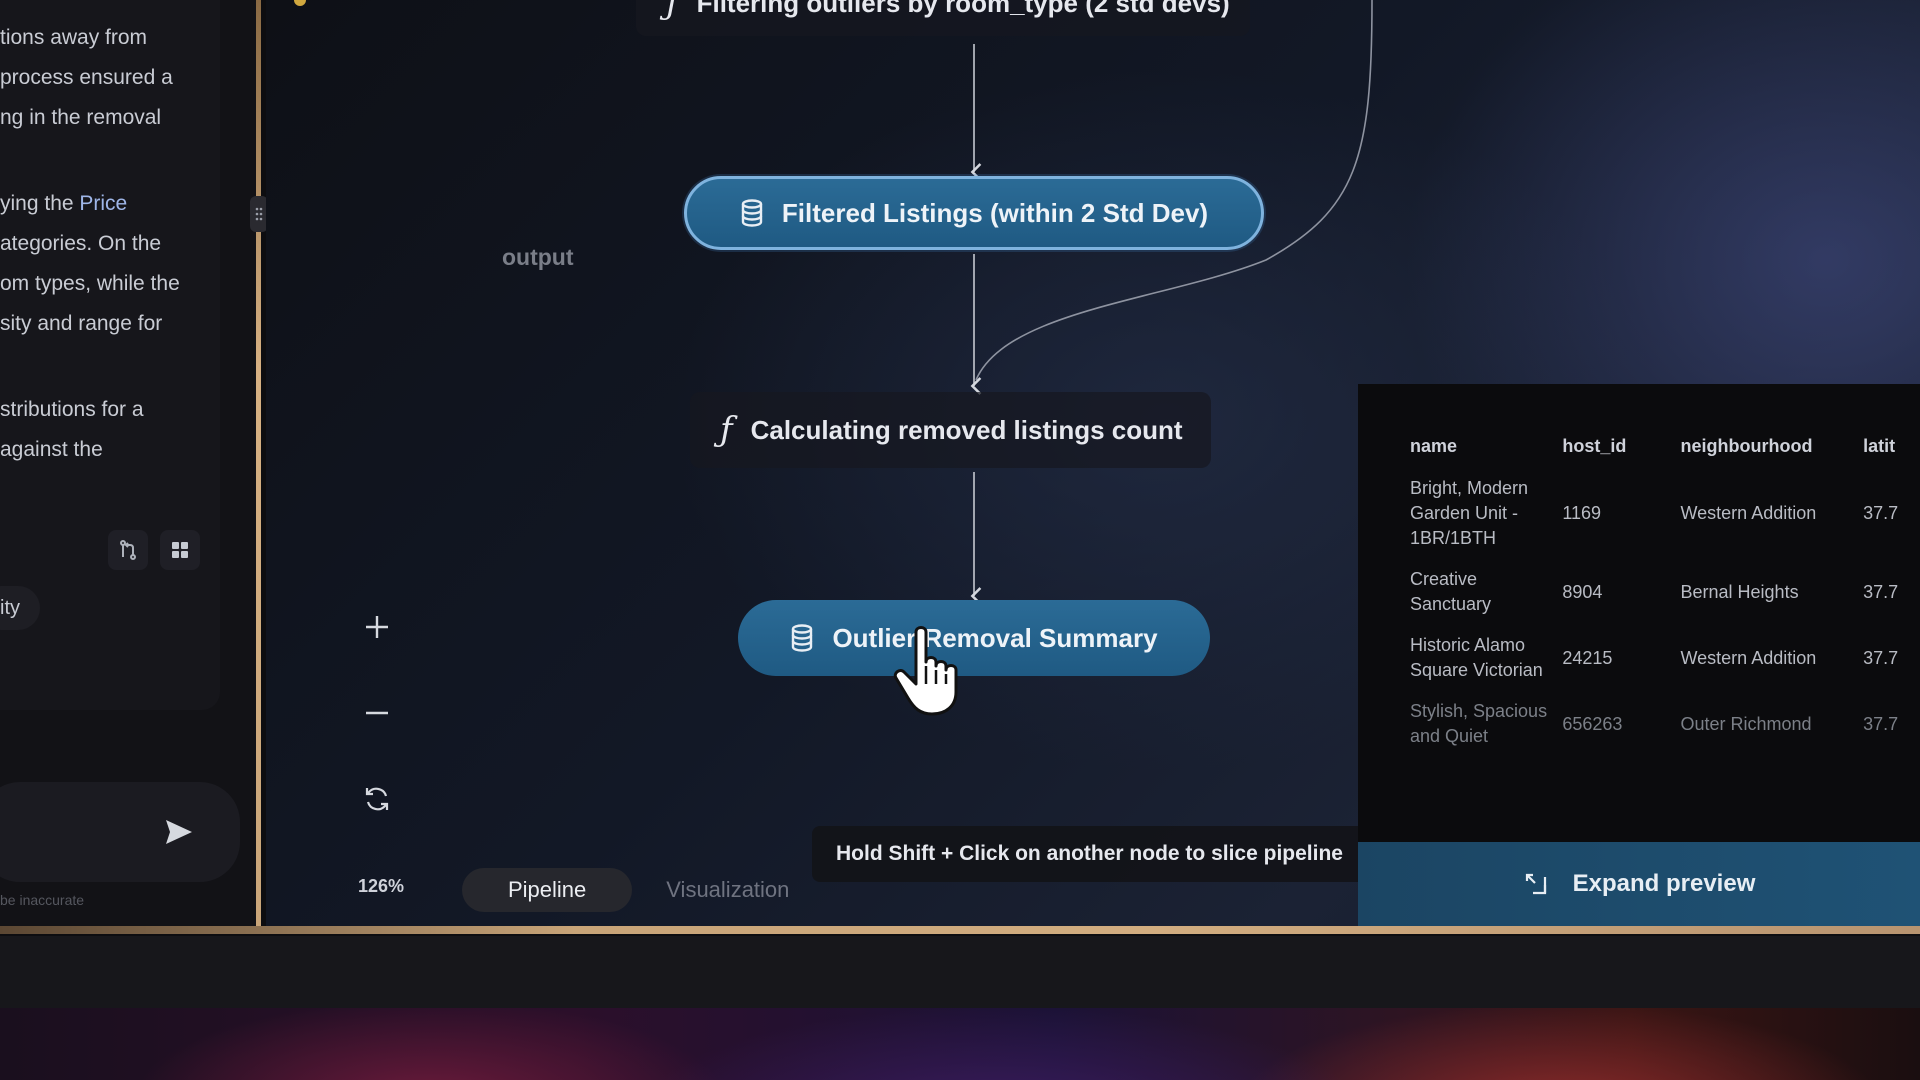 The image size is (1920, 1080). Describe the element at coordinates (1582, 513) in the screenshot. I see `cell-host-id: 1169` at that location.